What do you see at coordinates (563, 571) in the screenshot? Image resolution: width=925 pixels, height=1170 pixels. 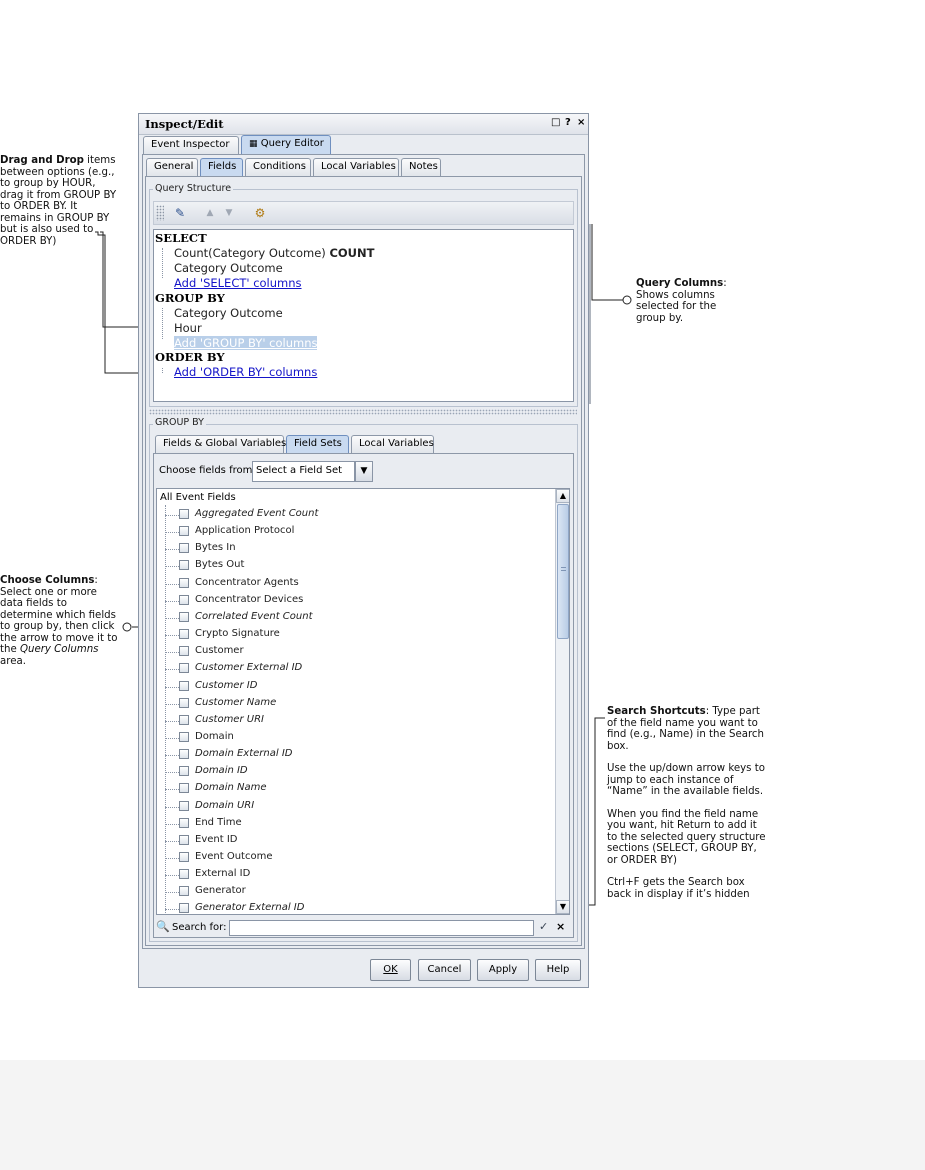 I see `scroll-thumb` at bounding box center [563, 571].